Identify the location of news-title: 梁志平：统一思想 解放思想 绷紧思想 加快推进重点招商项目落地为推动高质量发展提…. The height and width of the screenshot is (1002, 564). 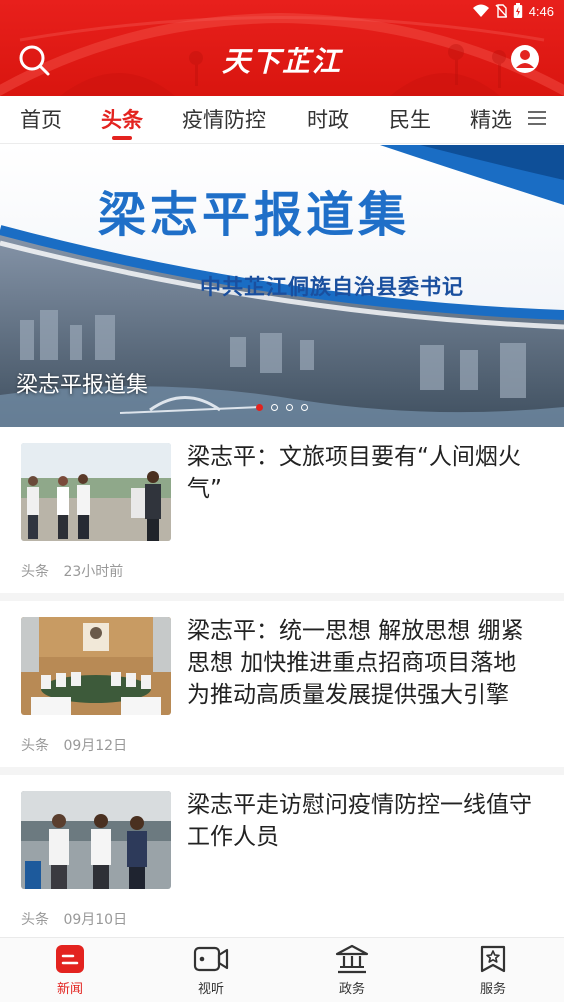
(355, 663).